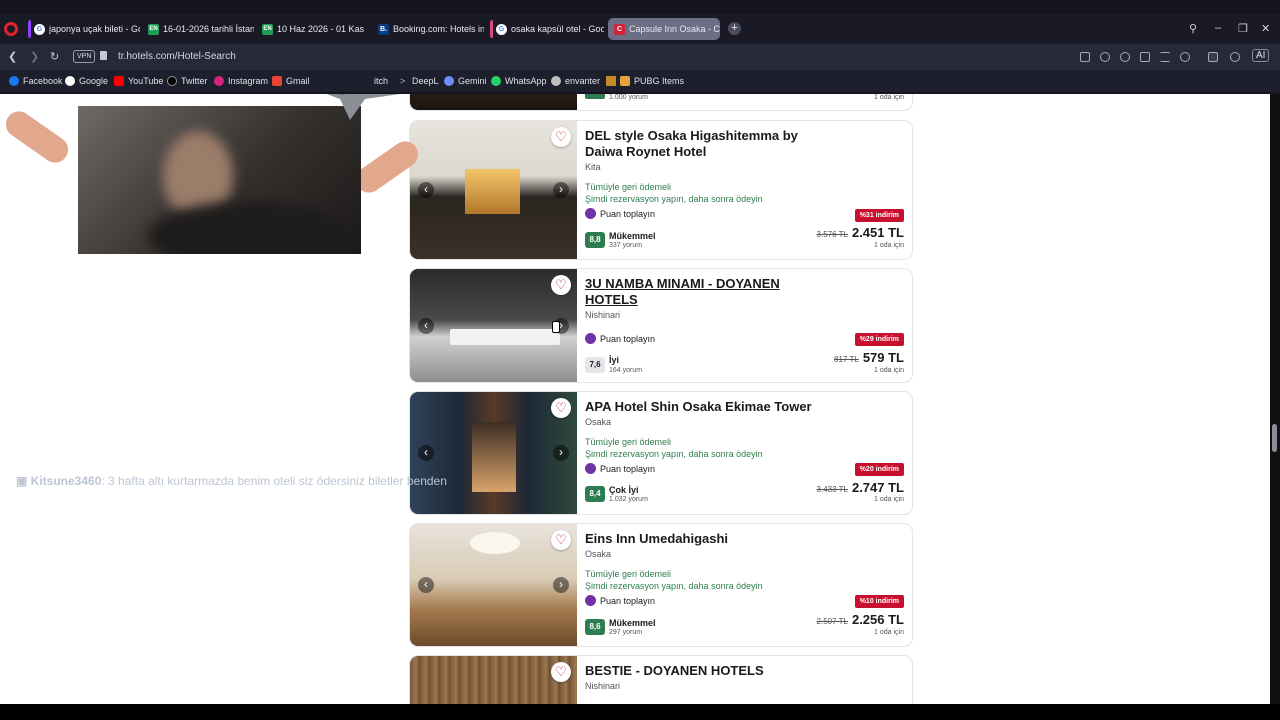 The height and width of the screenshot is (720, 1280). I want to click on price: 2.747 TL, so click(877, 487).